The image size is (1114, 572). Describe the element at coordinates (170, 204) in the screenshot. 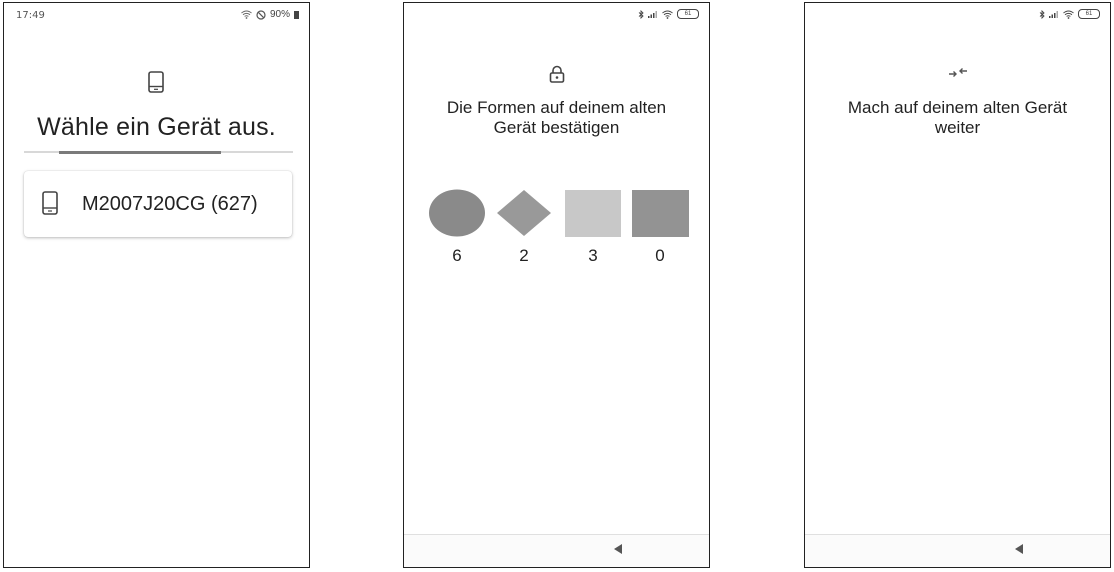

I see `device-name: M2007J20CG (627)` at that location.